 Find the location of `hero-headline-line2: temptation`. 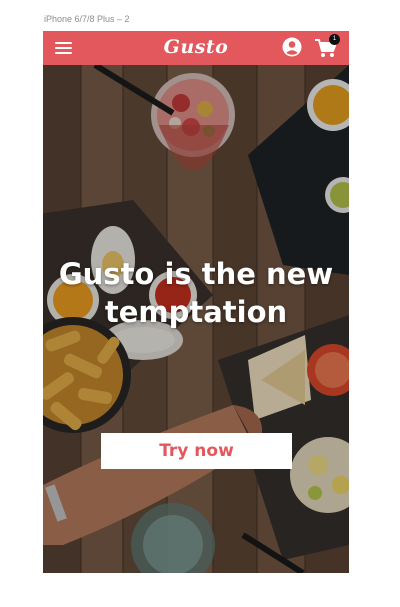

hero-headline-line2: temptation is located at coordinates (196, 312).